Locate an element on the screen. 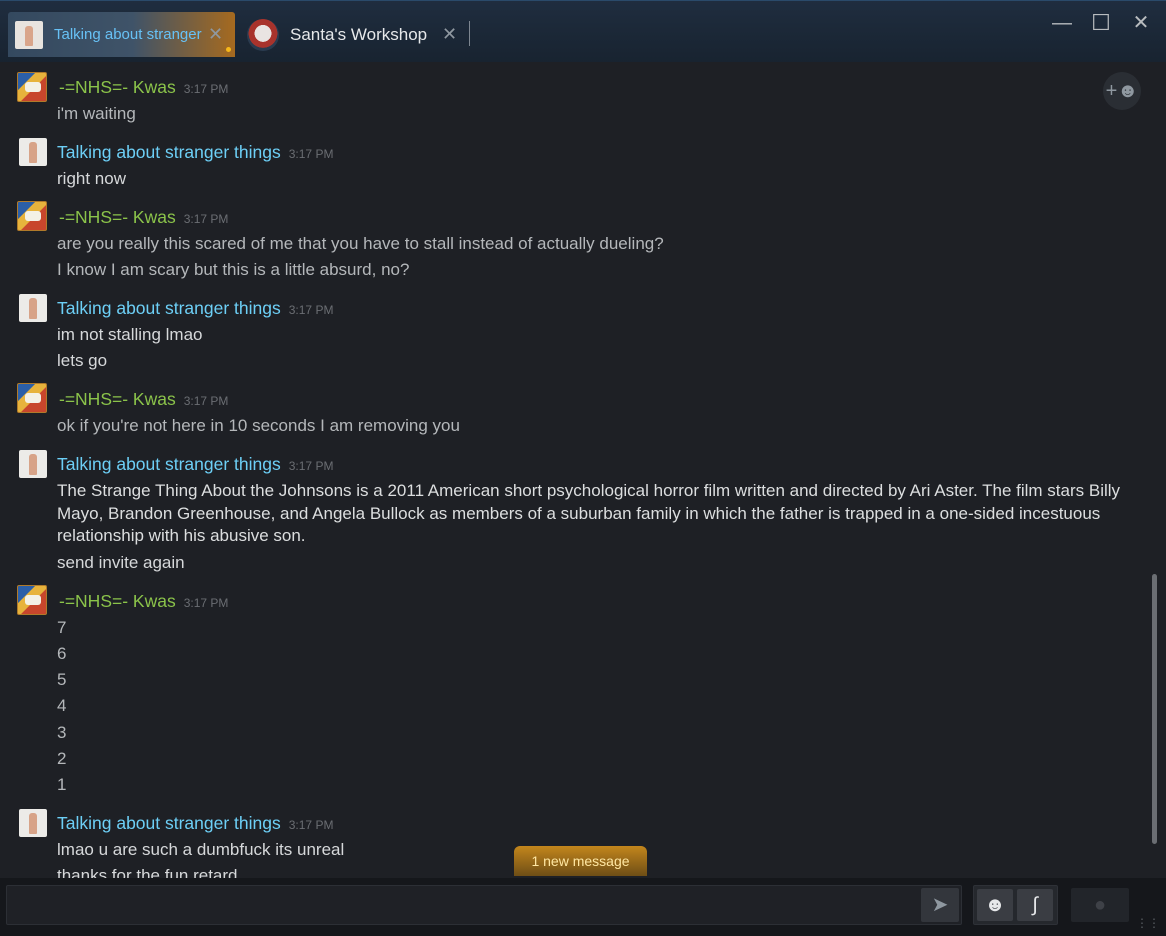 The width and height of the screenshot is (1166, 936). microphone-icon: ● is located at coordinates (1100, 905).